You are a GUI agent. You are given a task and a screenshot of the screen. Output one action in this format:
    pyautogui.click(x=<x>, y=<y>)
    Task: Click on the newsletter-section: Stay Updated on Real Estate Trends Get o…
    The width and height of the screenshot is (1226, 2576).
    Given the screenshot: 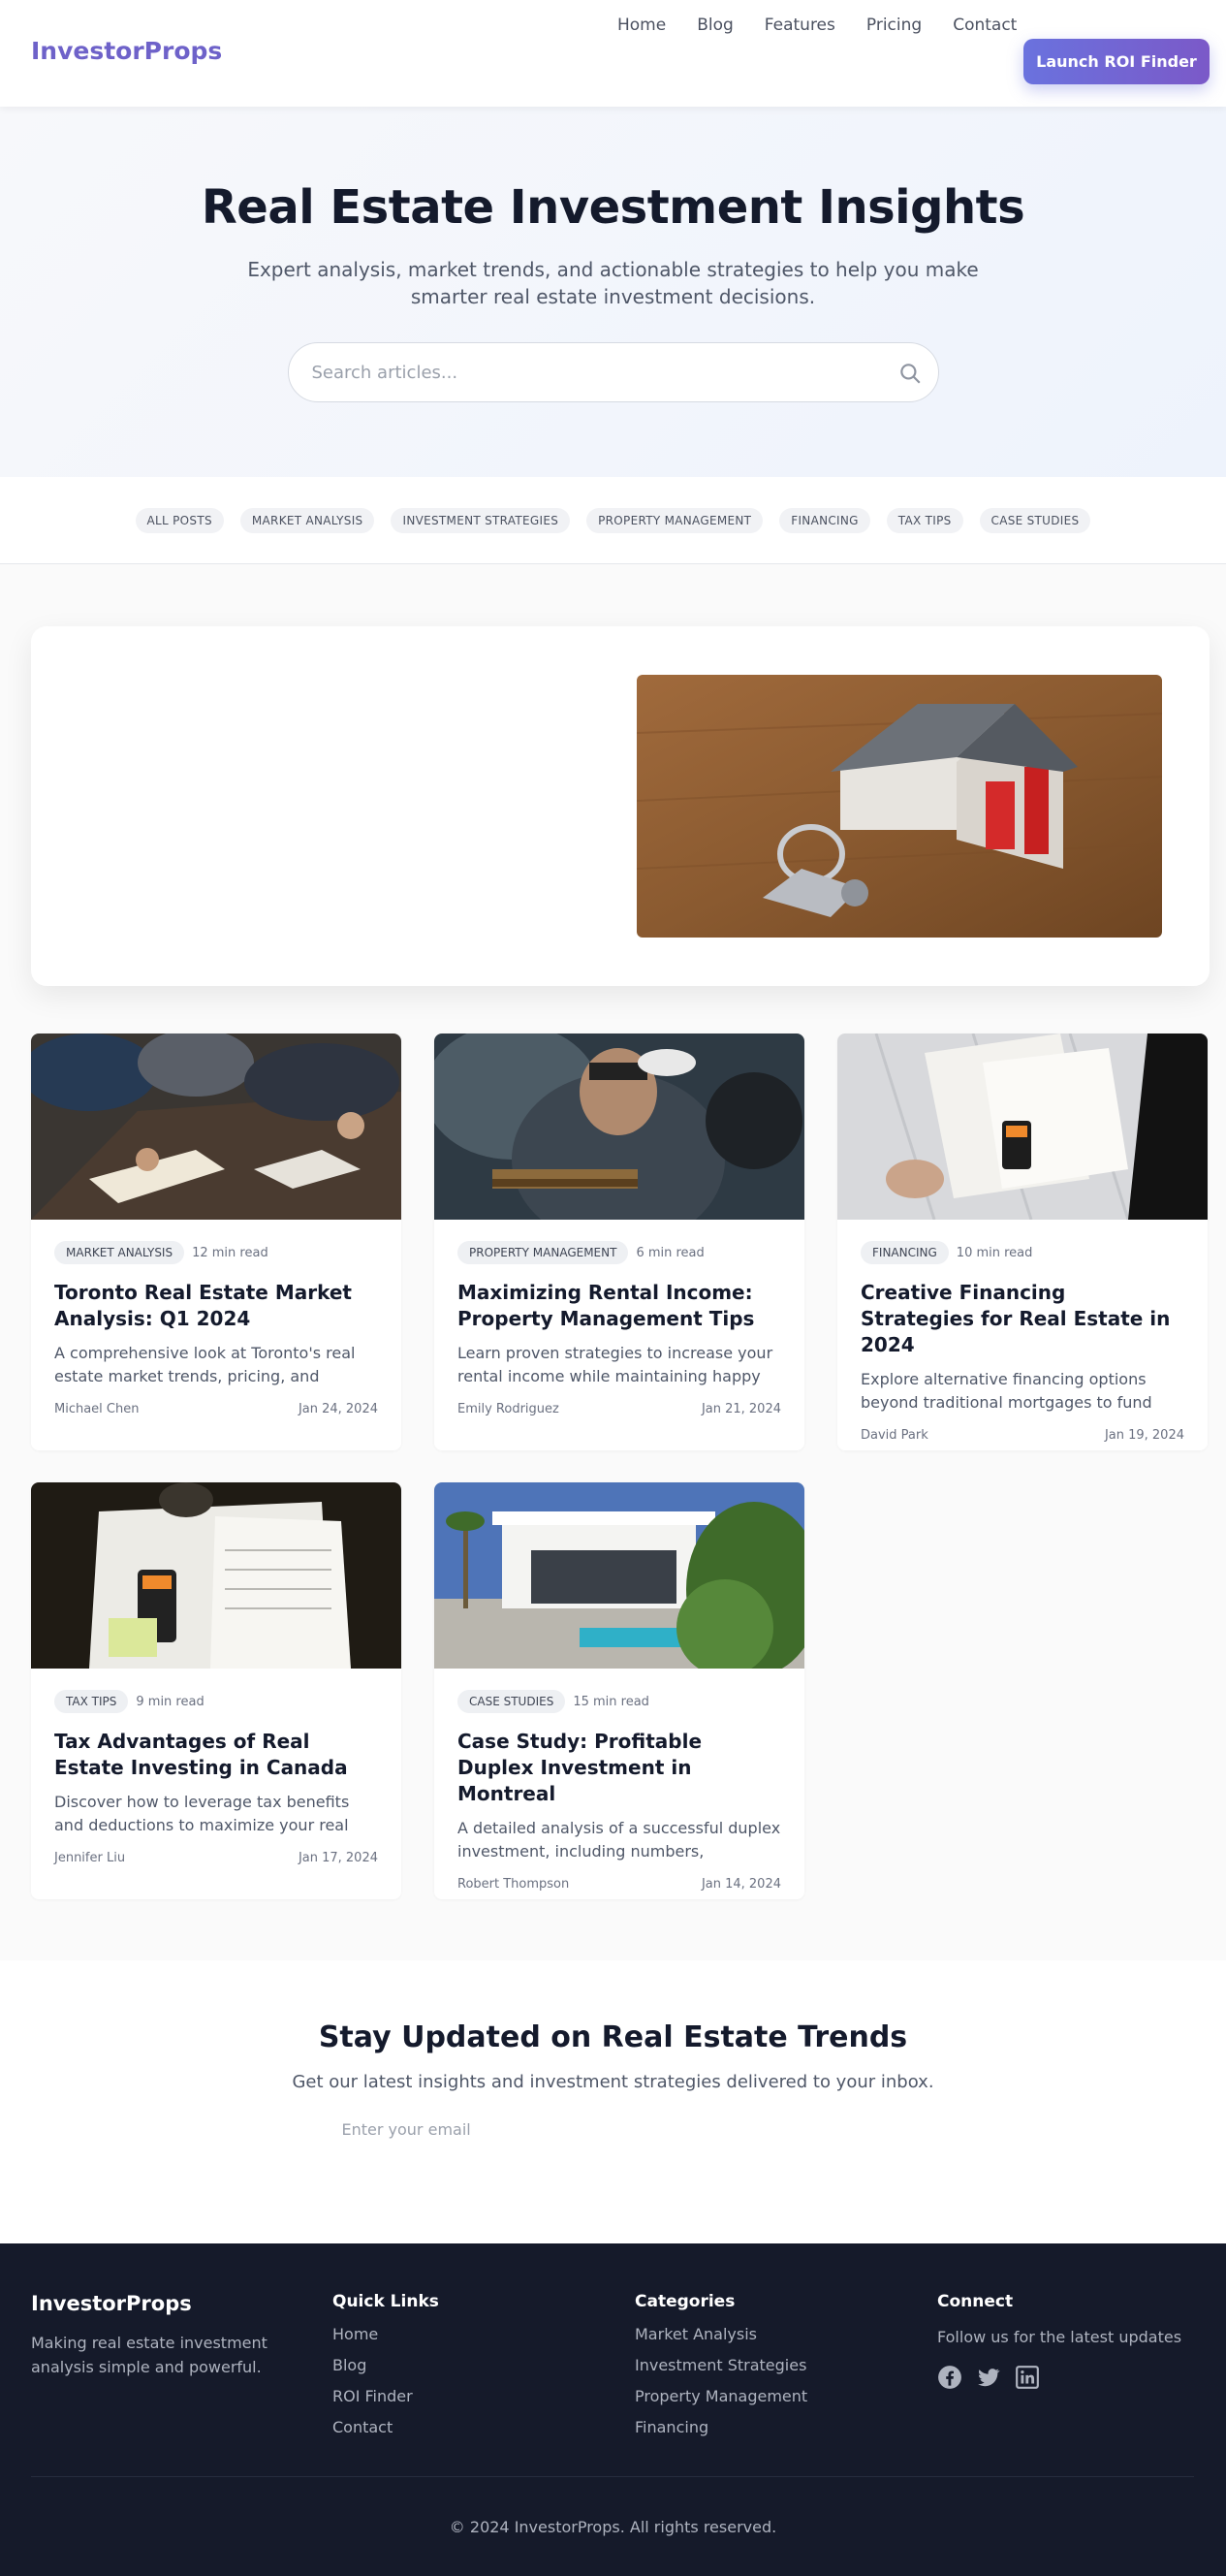 What is the action you would take?
    pyautogui.click(x=613, y=2101)
    